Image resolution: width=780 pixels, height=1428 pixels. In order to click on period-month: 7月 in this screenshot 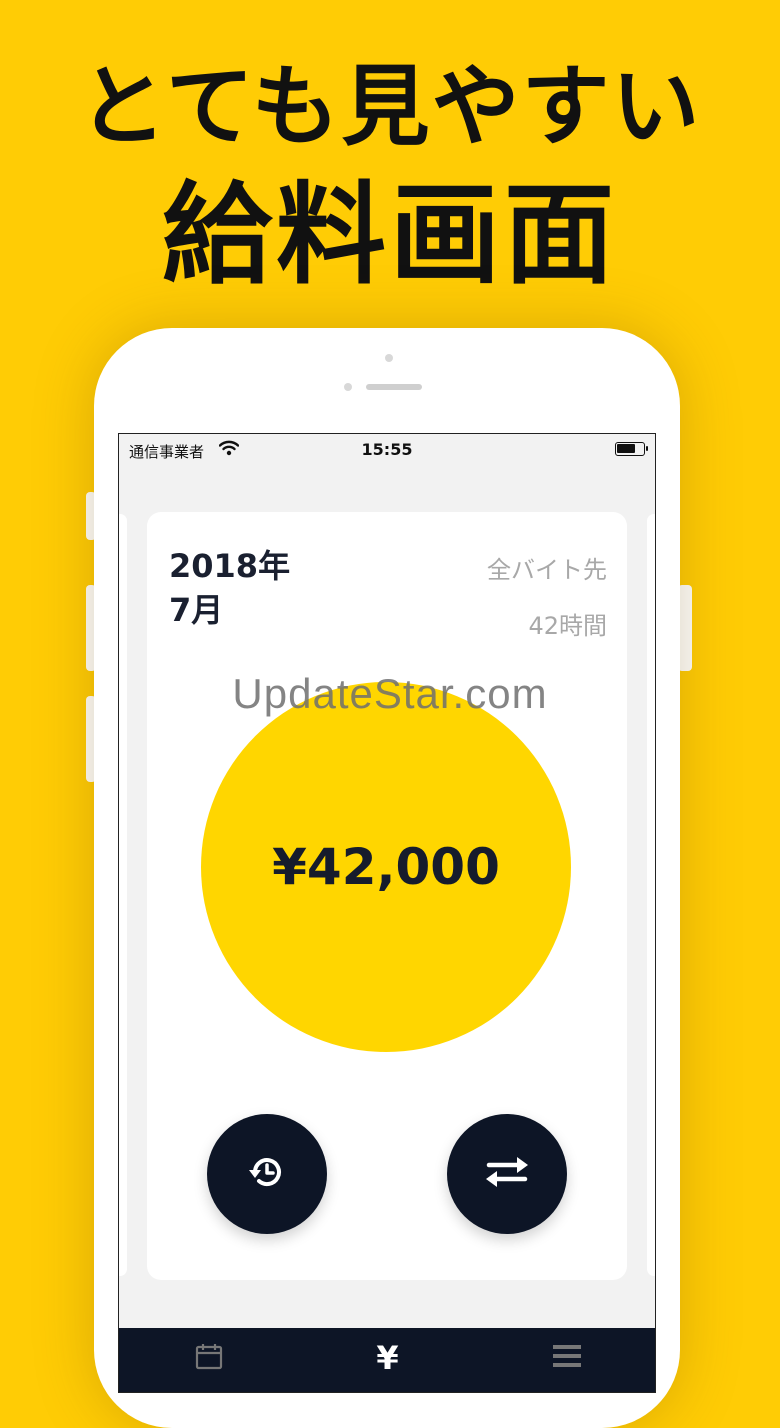, I will do `click(196, 610)`.